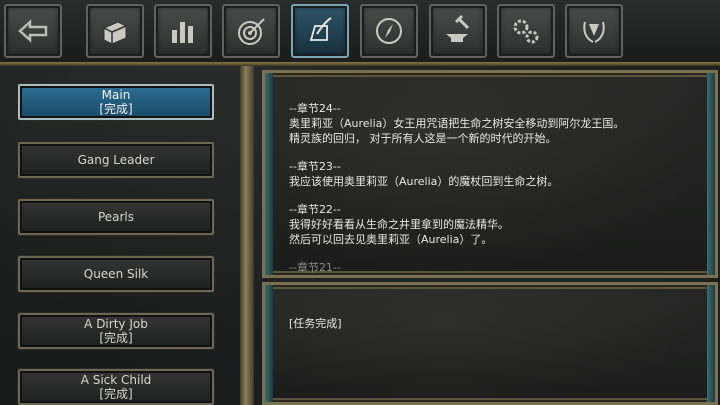 The image size is (720, 405). I want to click on quest-name: Gang Leader, so click(116, 160).